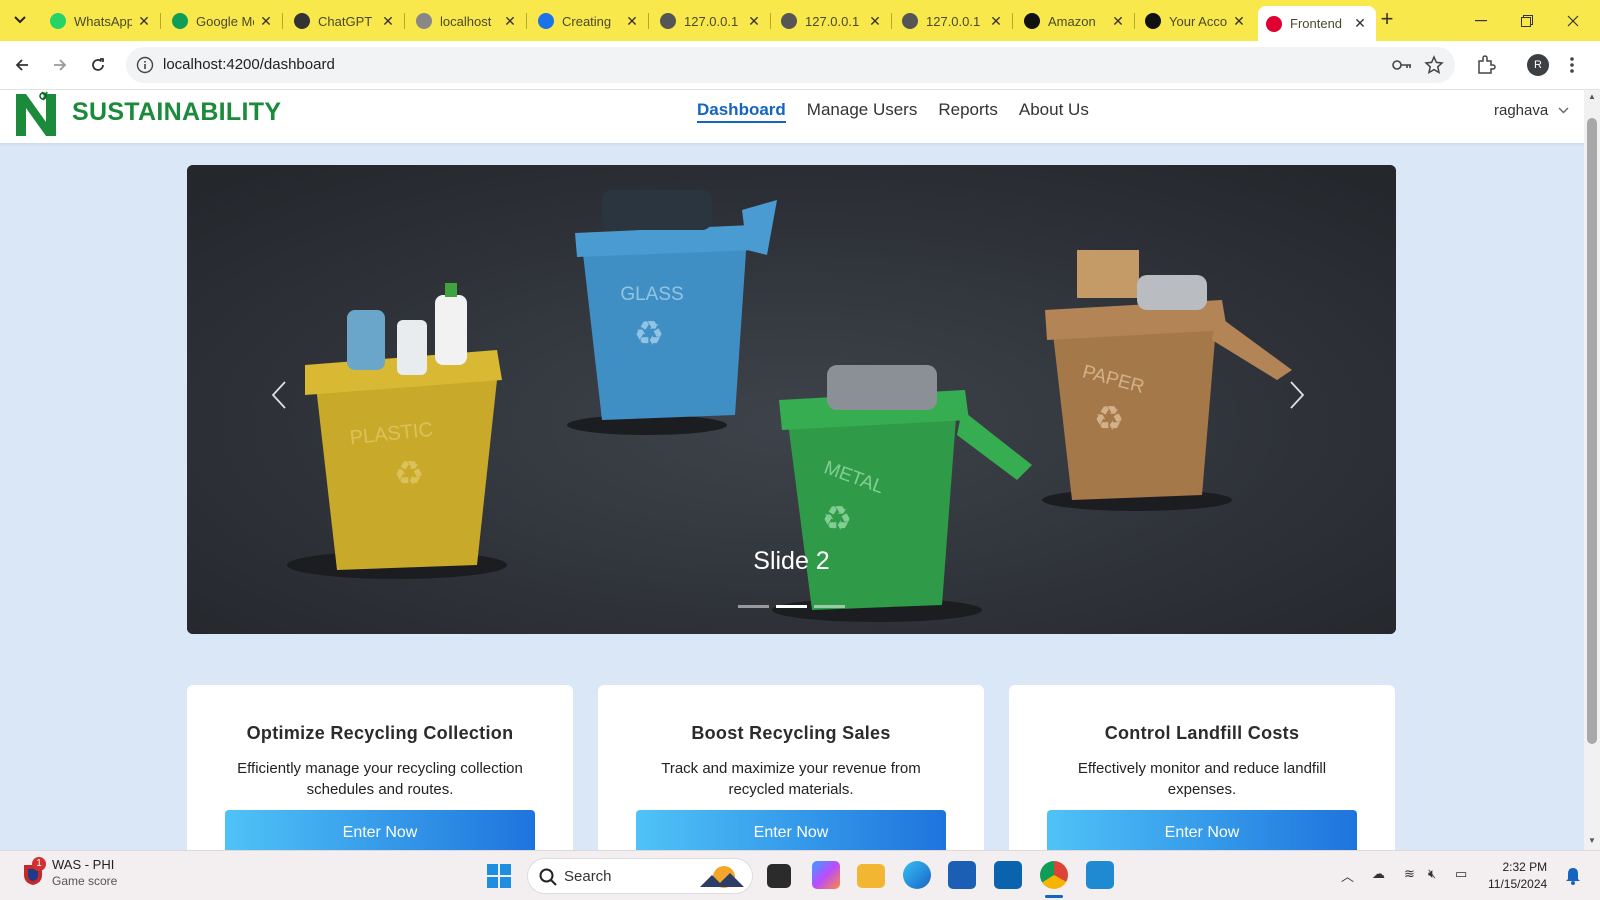  I want to click on active-app-indicator, so click(1054, 896).